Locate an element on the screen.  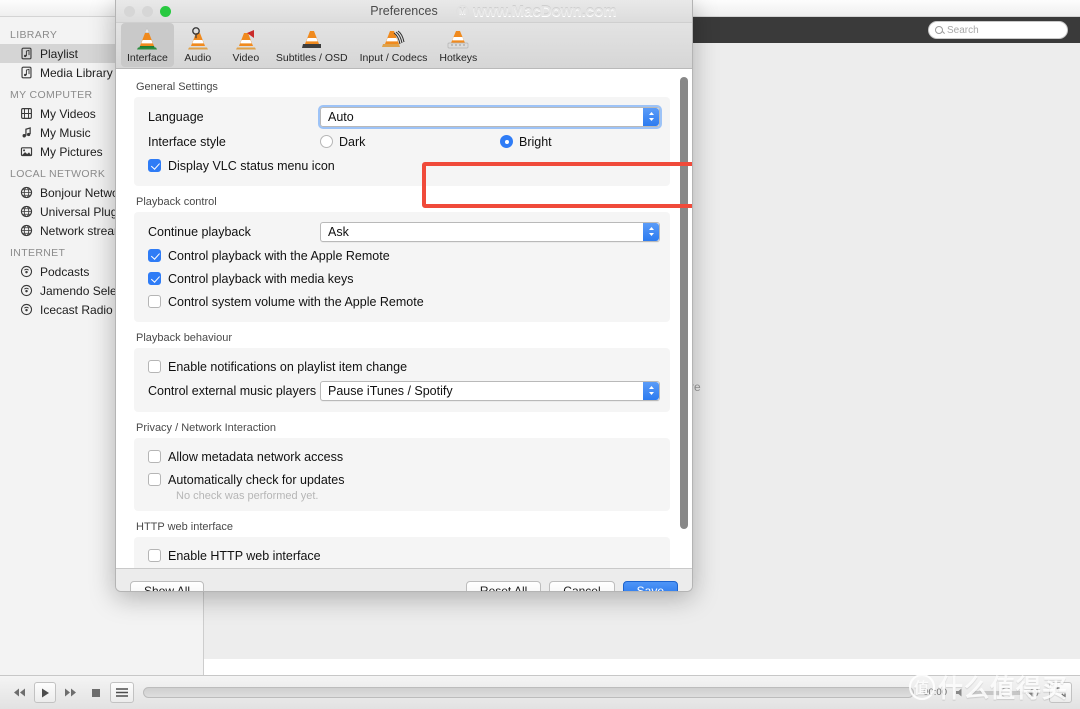
apple-remote-playback-row: Control playback with the Apple Remote is located at coordinates (402, 255).